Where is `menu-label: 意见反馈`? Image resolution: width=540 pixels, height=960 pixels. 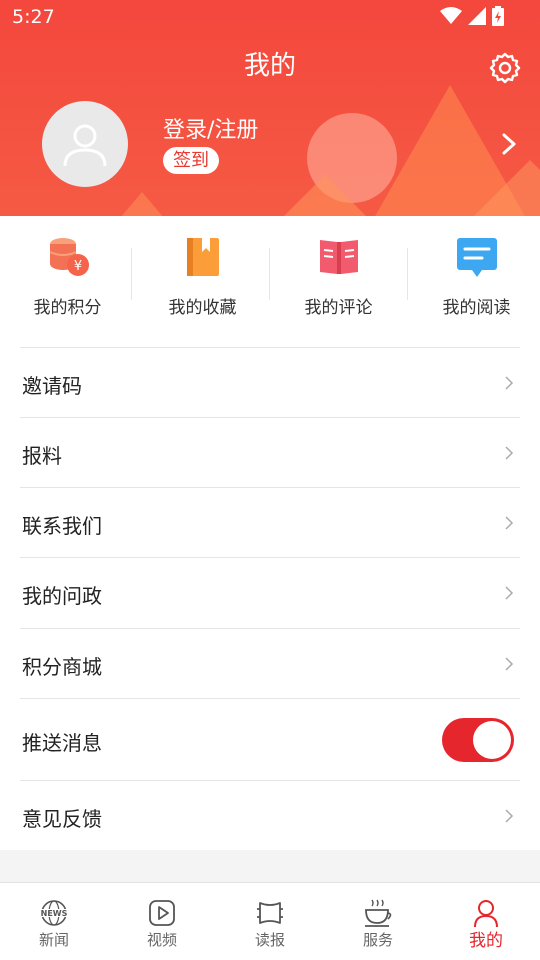
menu-label: 意见反馈 is located at coordinates (62, 819).